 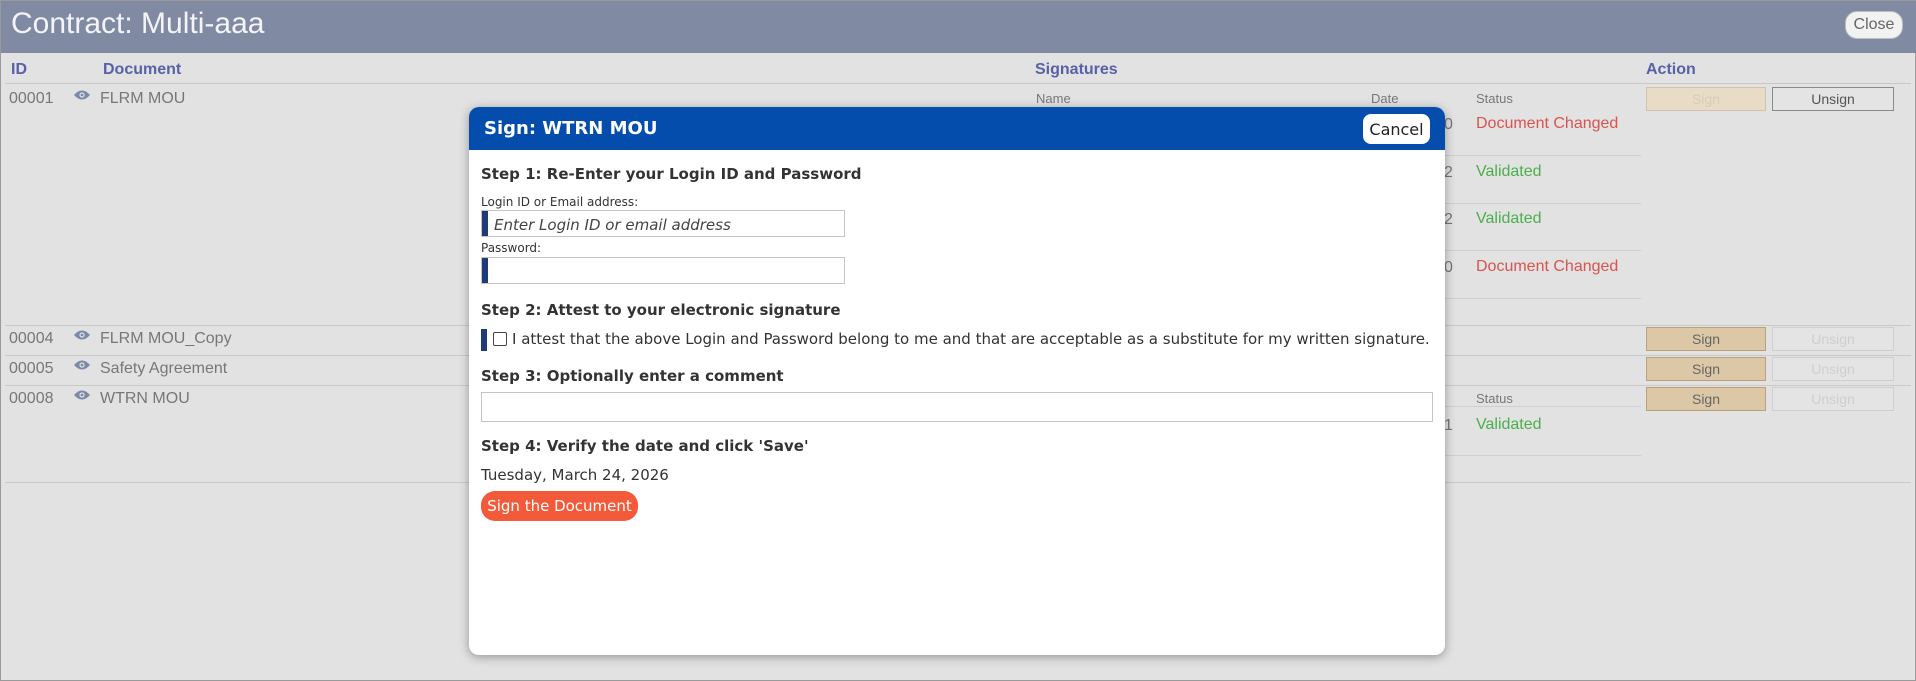 What do you see at coordinates (511, 248) in the screenshot?
I see `password-label: Password:` at bounding box center [511, 248].